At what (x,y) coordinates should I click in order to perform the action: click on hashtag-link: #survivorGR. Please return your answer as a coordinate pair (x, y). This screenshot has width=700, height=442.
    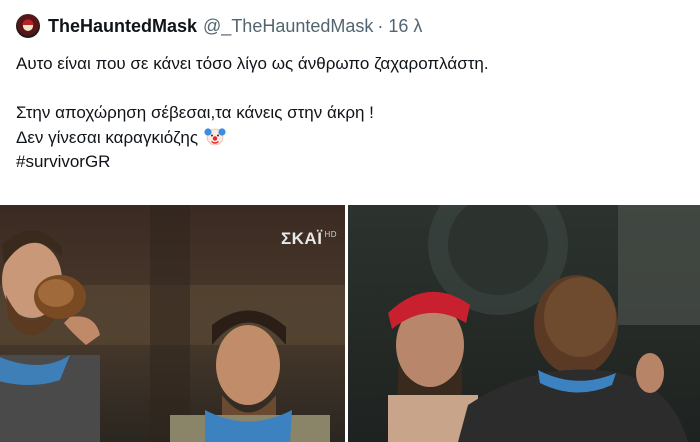
    Looking at the image, I should click on (351, 162).